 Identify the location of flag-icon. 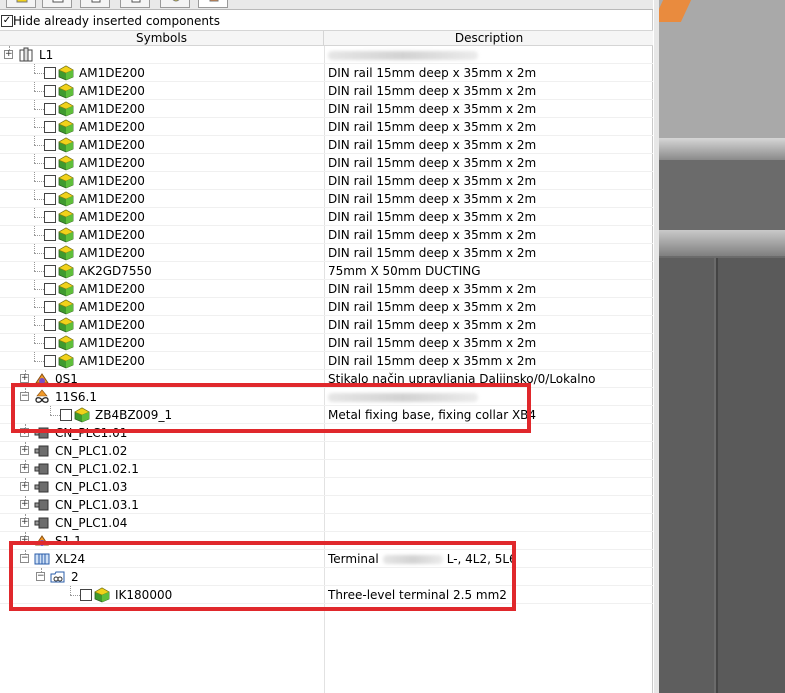
(96, 1).